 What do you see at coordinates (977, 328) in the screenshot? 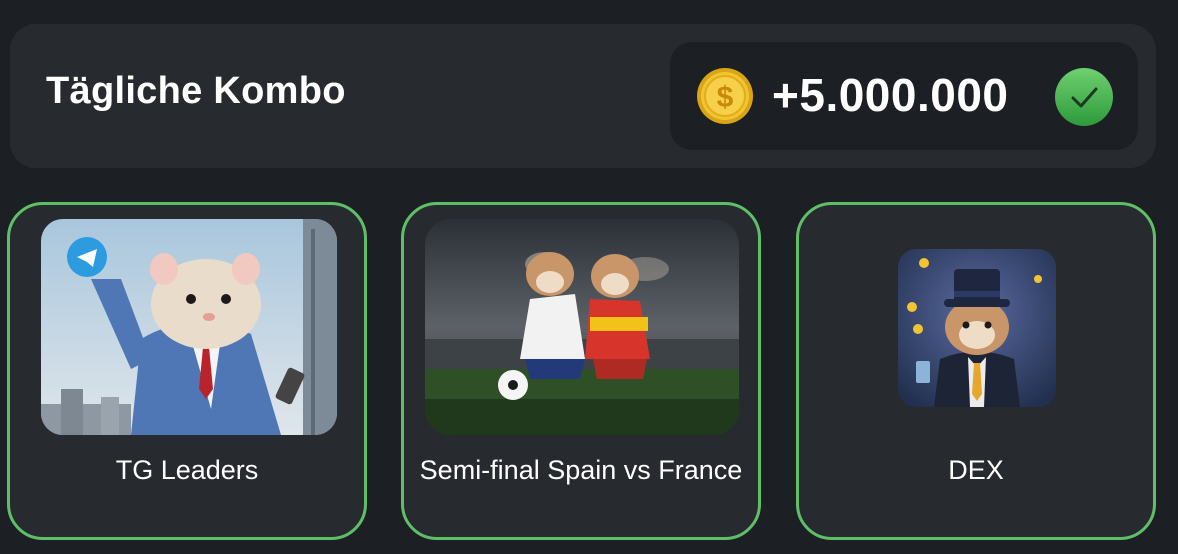
I see `hamster-top-hat-image` at bounding box center [977, 328].